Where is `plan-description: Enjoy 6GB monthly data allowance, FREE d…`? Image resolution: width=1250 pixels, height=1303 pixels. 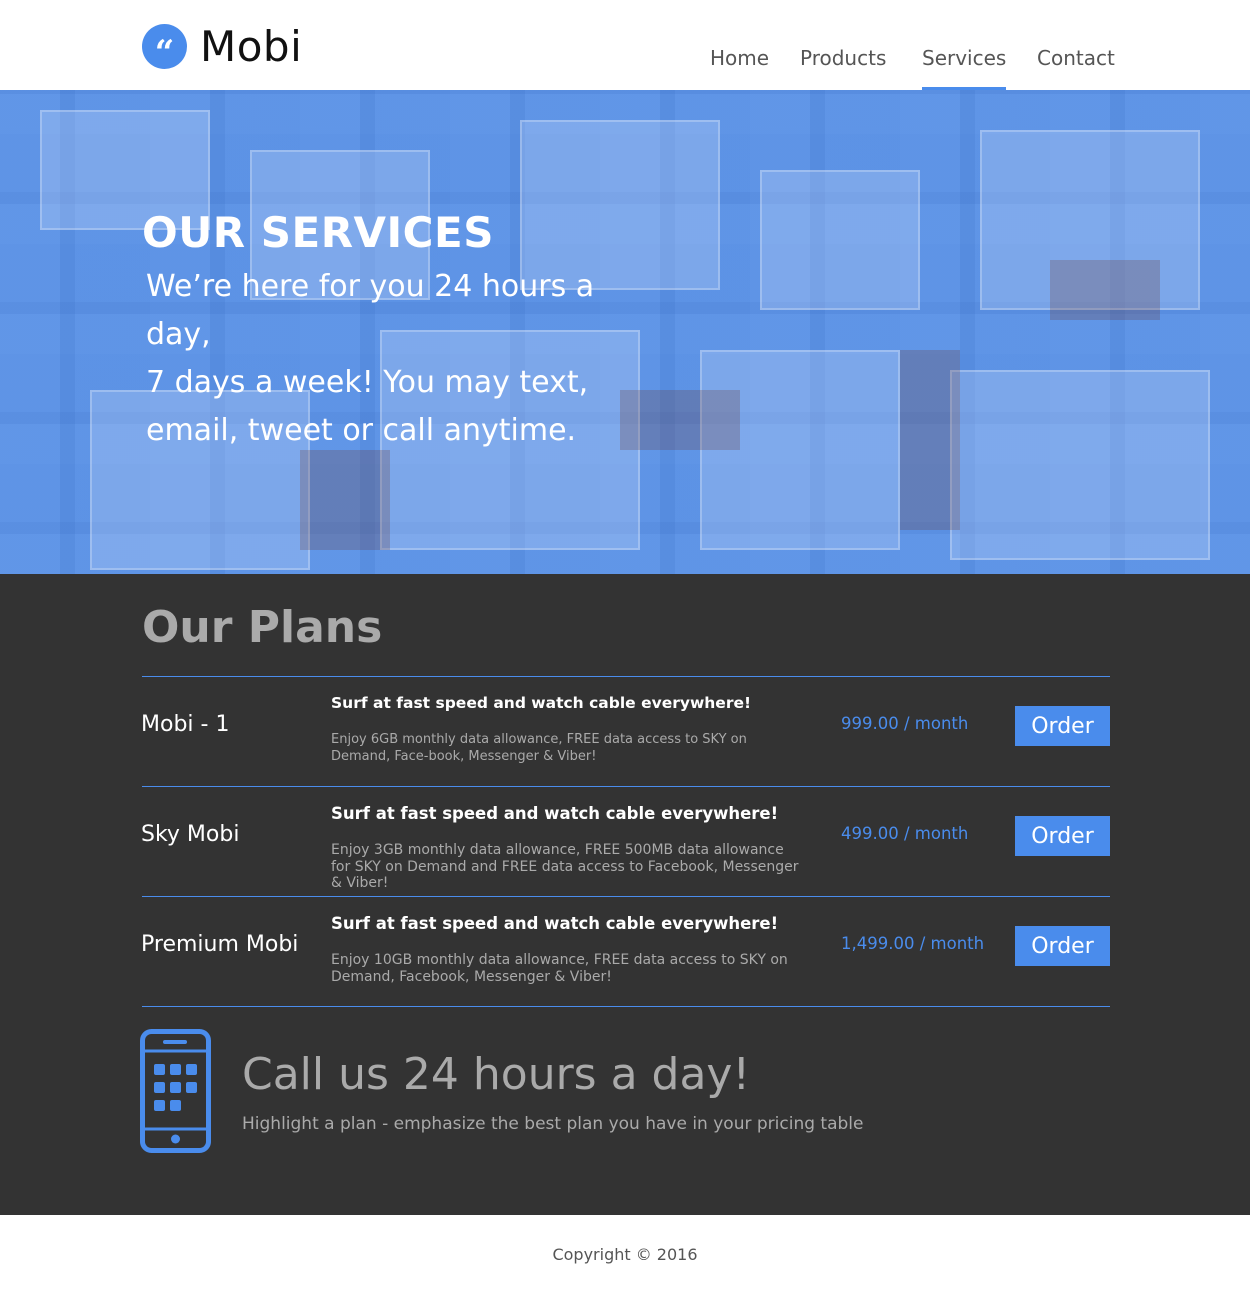 plan-description: Enjoy 6GB monthly data allowance, FREE d… is located at coordinates (539, 748).